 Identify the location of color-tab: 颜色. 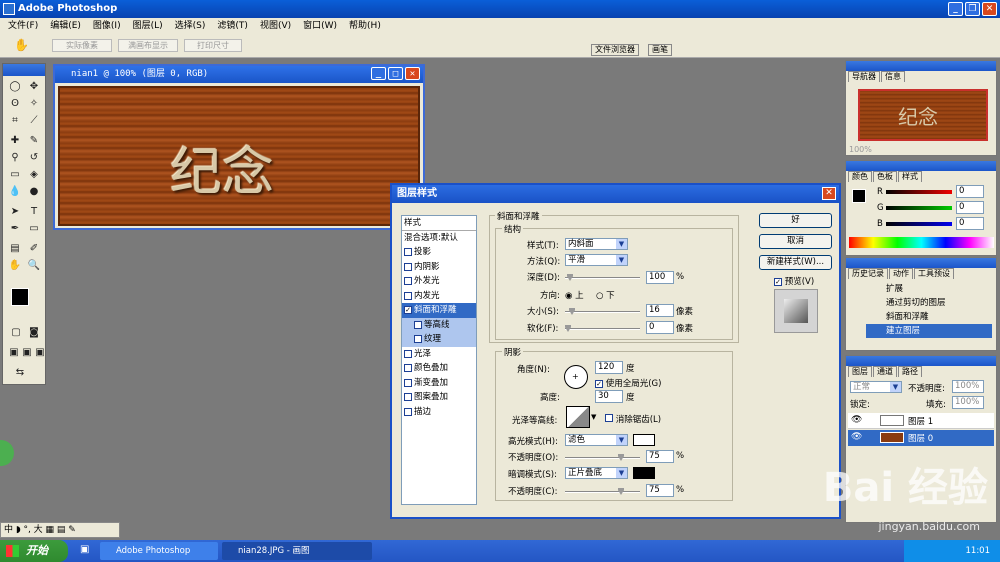
(860, 176).